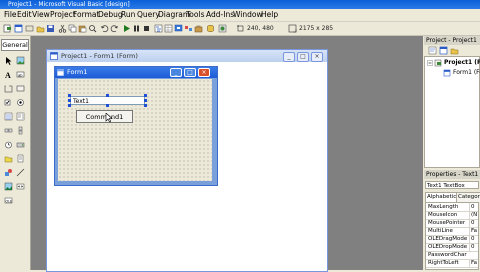  I want to click on form1-close-button: ×, so click(204, 72).